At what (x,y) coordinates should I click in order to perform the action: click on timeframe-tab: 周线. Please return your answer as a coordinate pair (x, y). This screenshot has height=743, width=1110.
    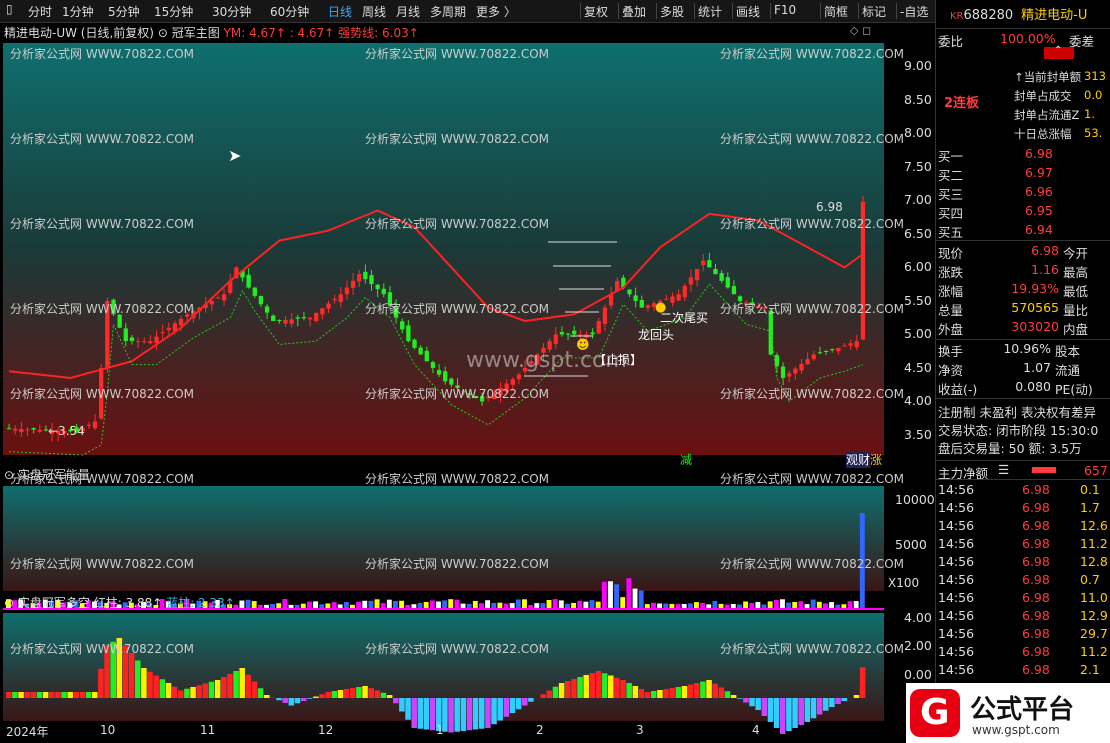
    Looking at the image, I should click on (374, 11).